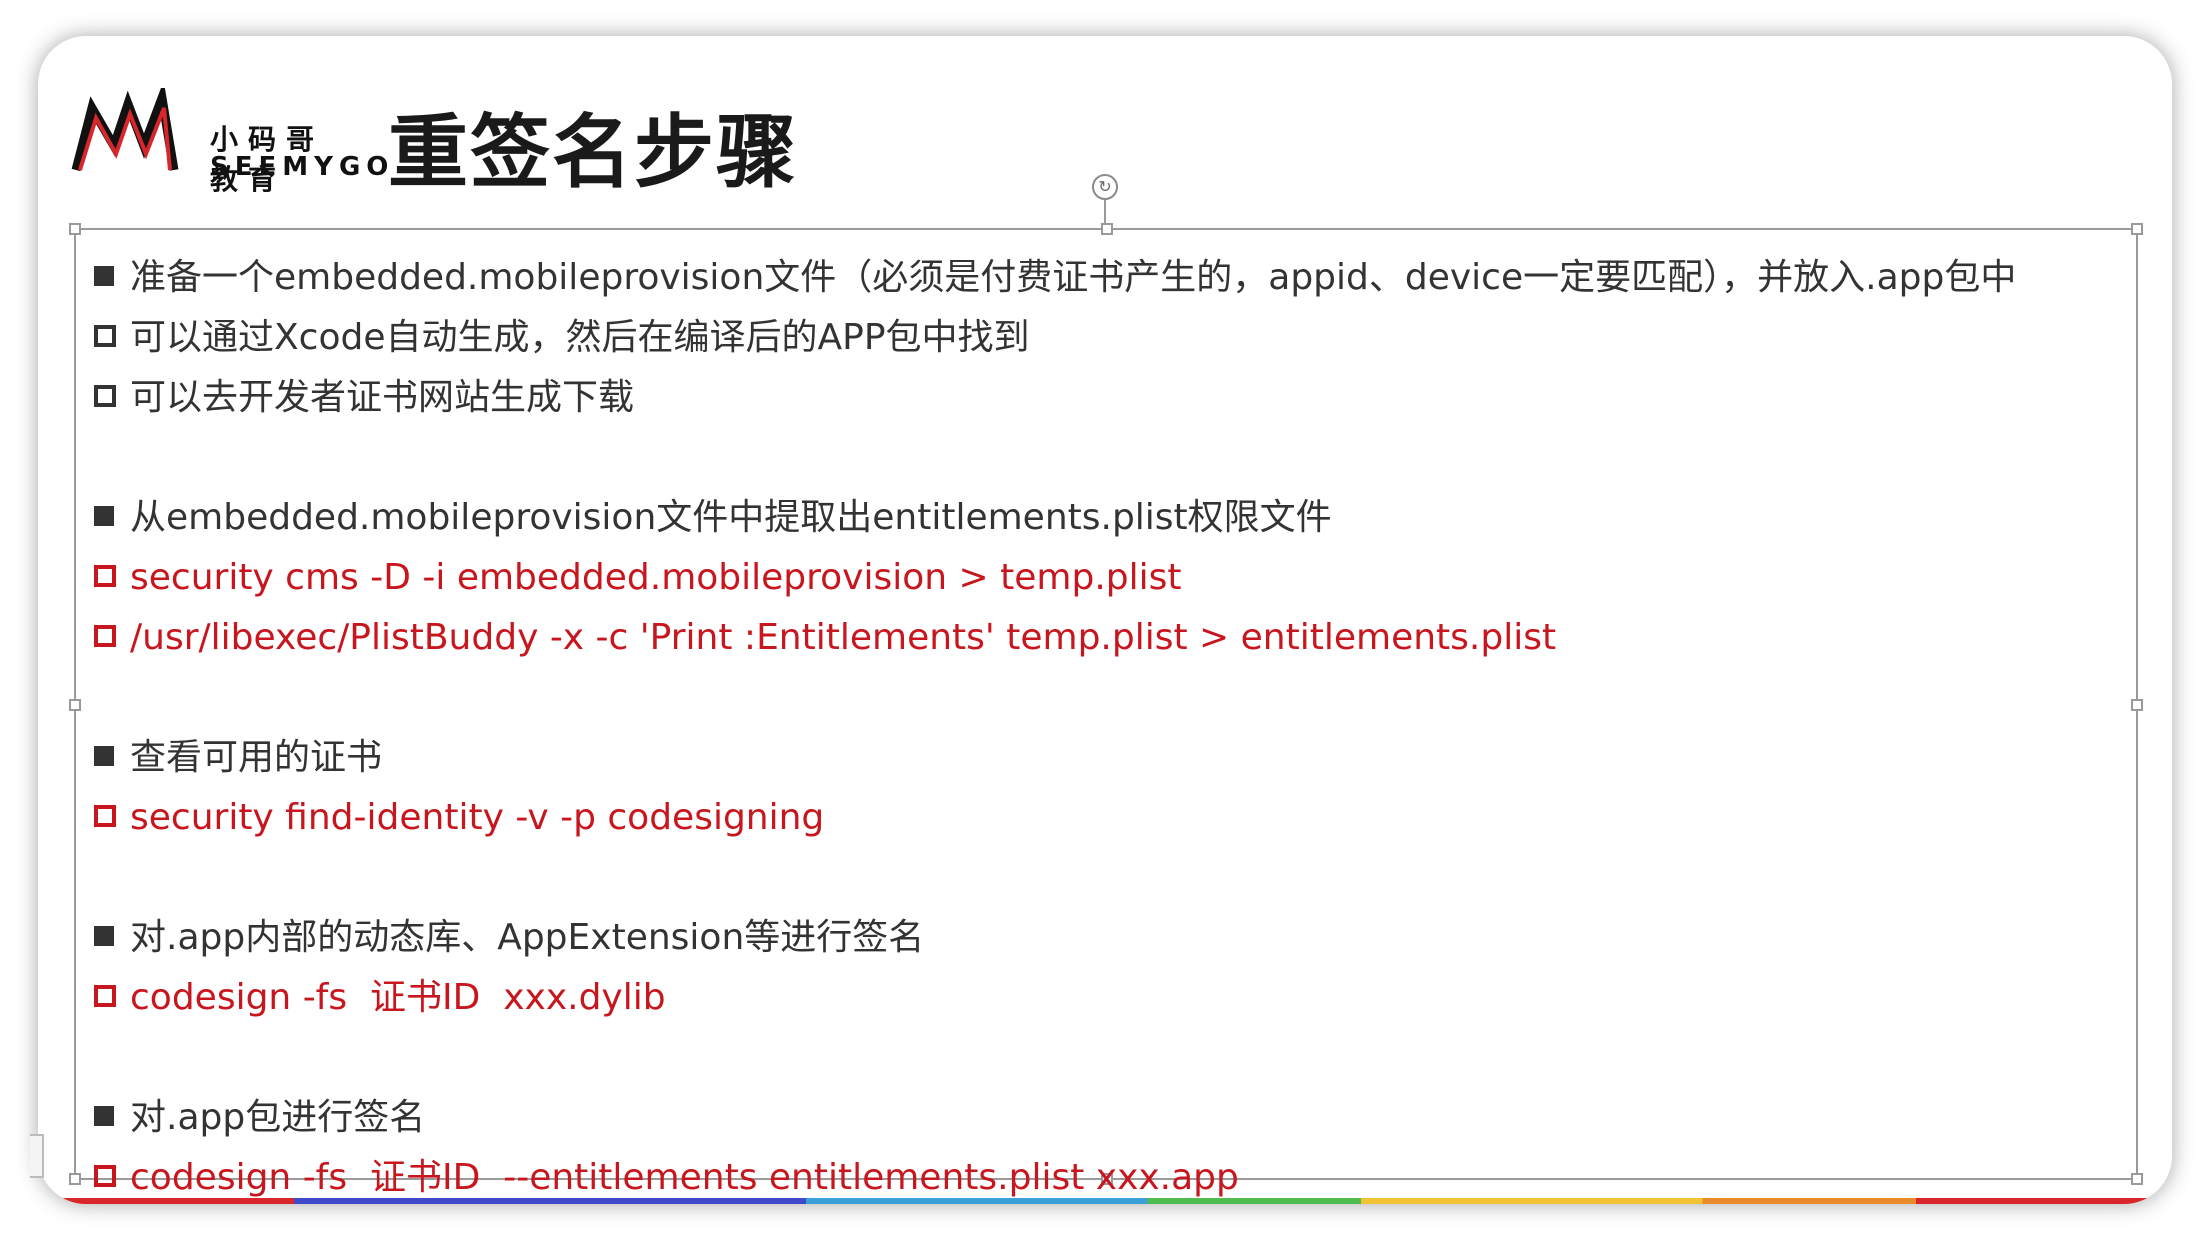 The width and height of the screenshot is (2208, 1242). Describe the element at coordinates (2137, 1179) in the screenshot. I see `resize-handle-bottom-right` at that location.